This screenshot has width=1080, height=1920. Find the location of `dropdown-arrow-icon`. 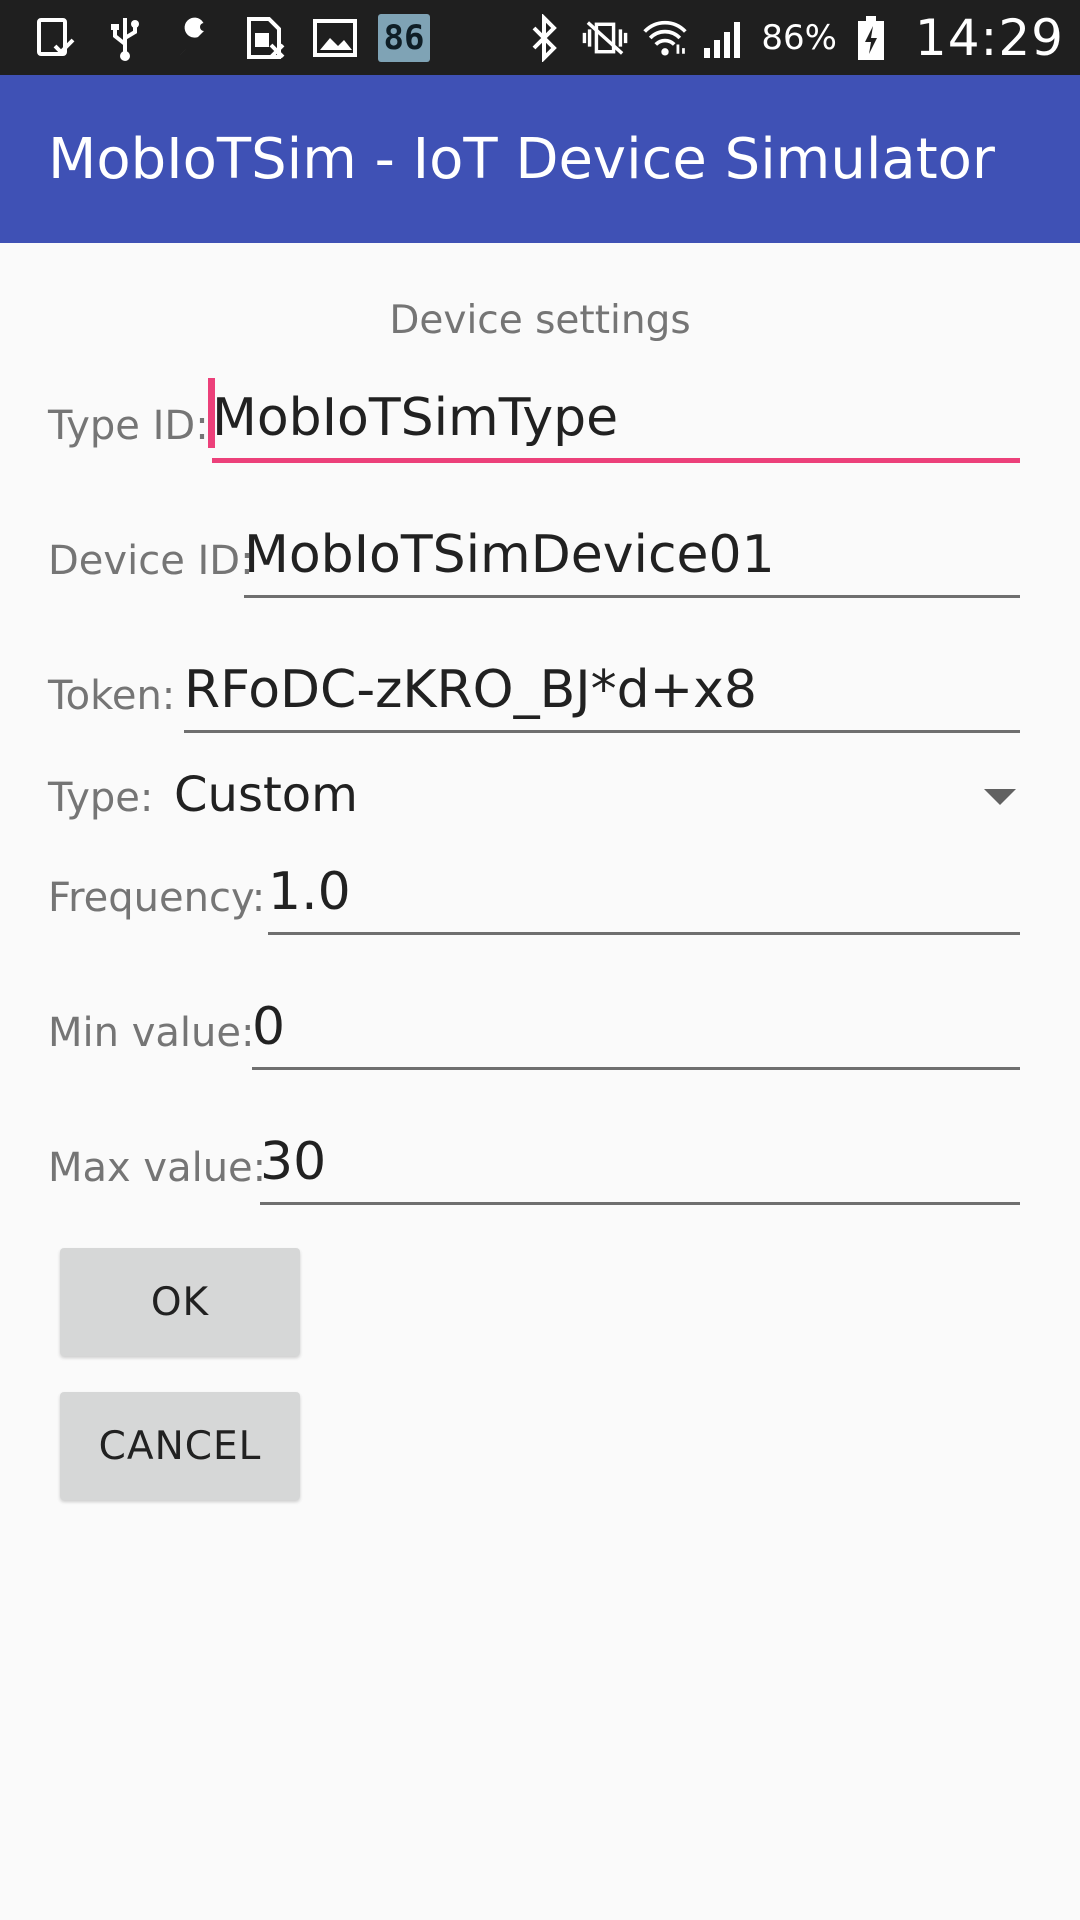

dropdown-arrow-icon is located at coordinates (1000, 797).